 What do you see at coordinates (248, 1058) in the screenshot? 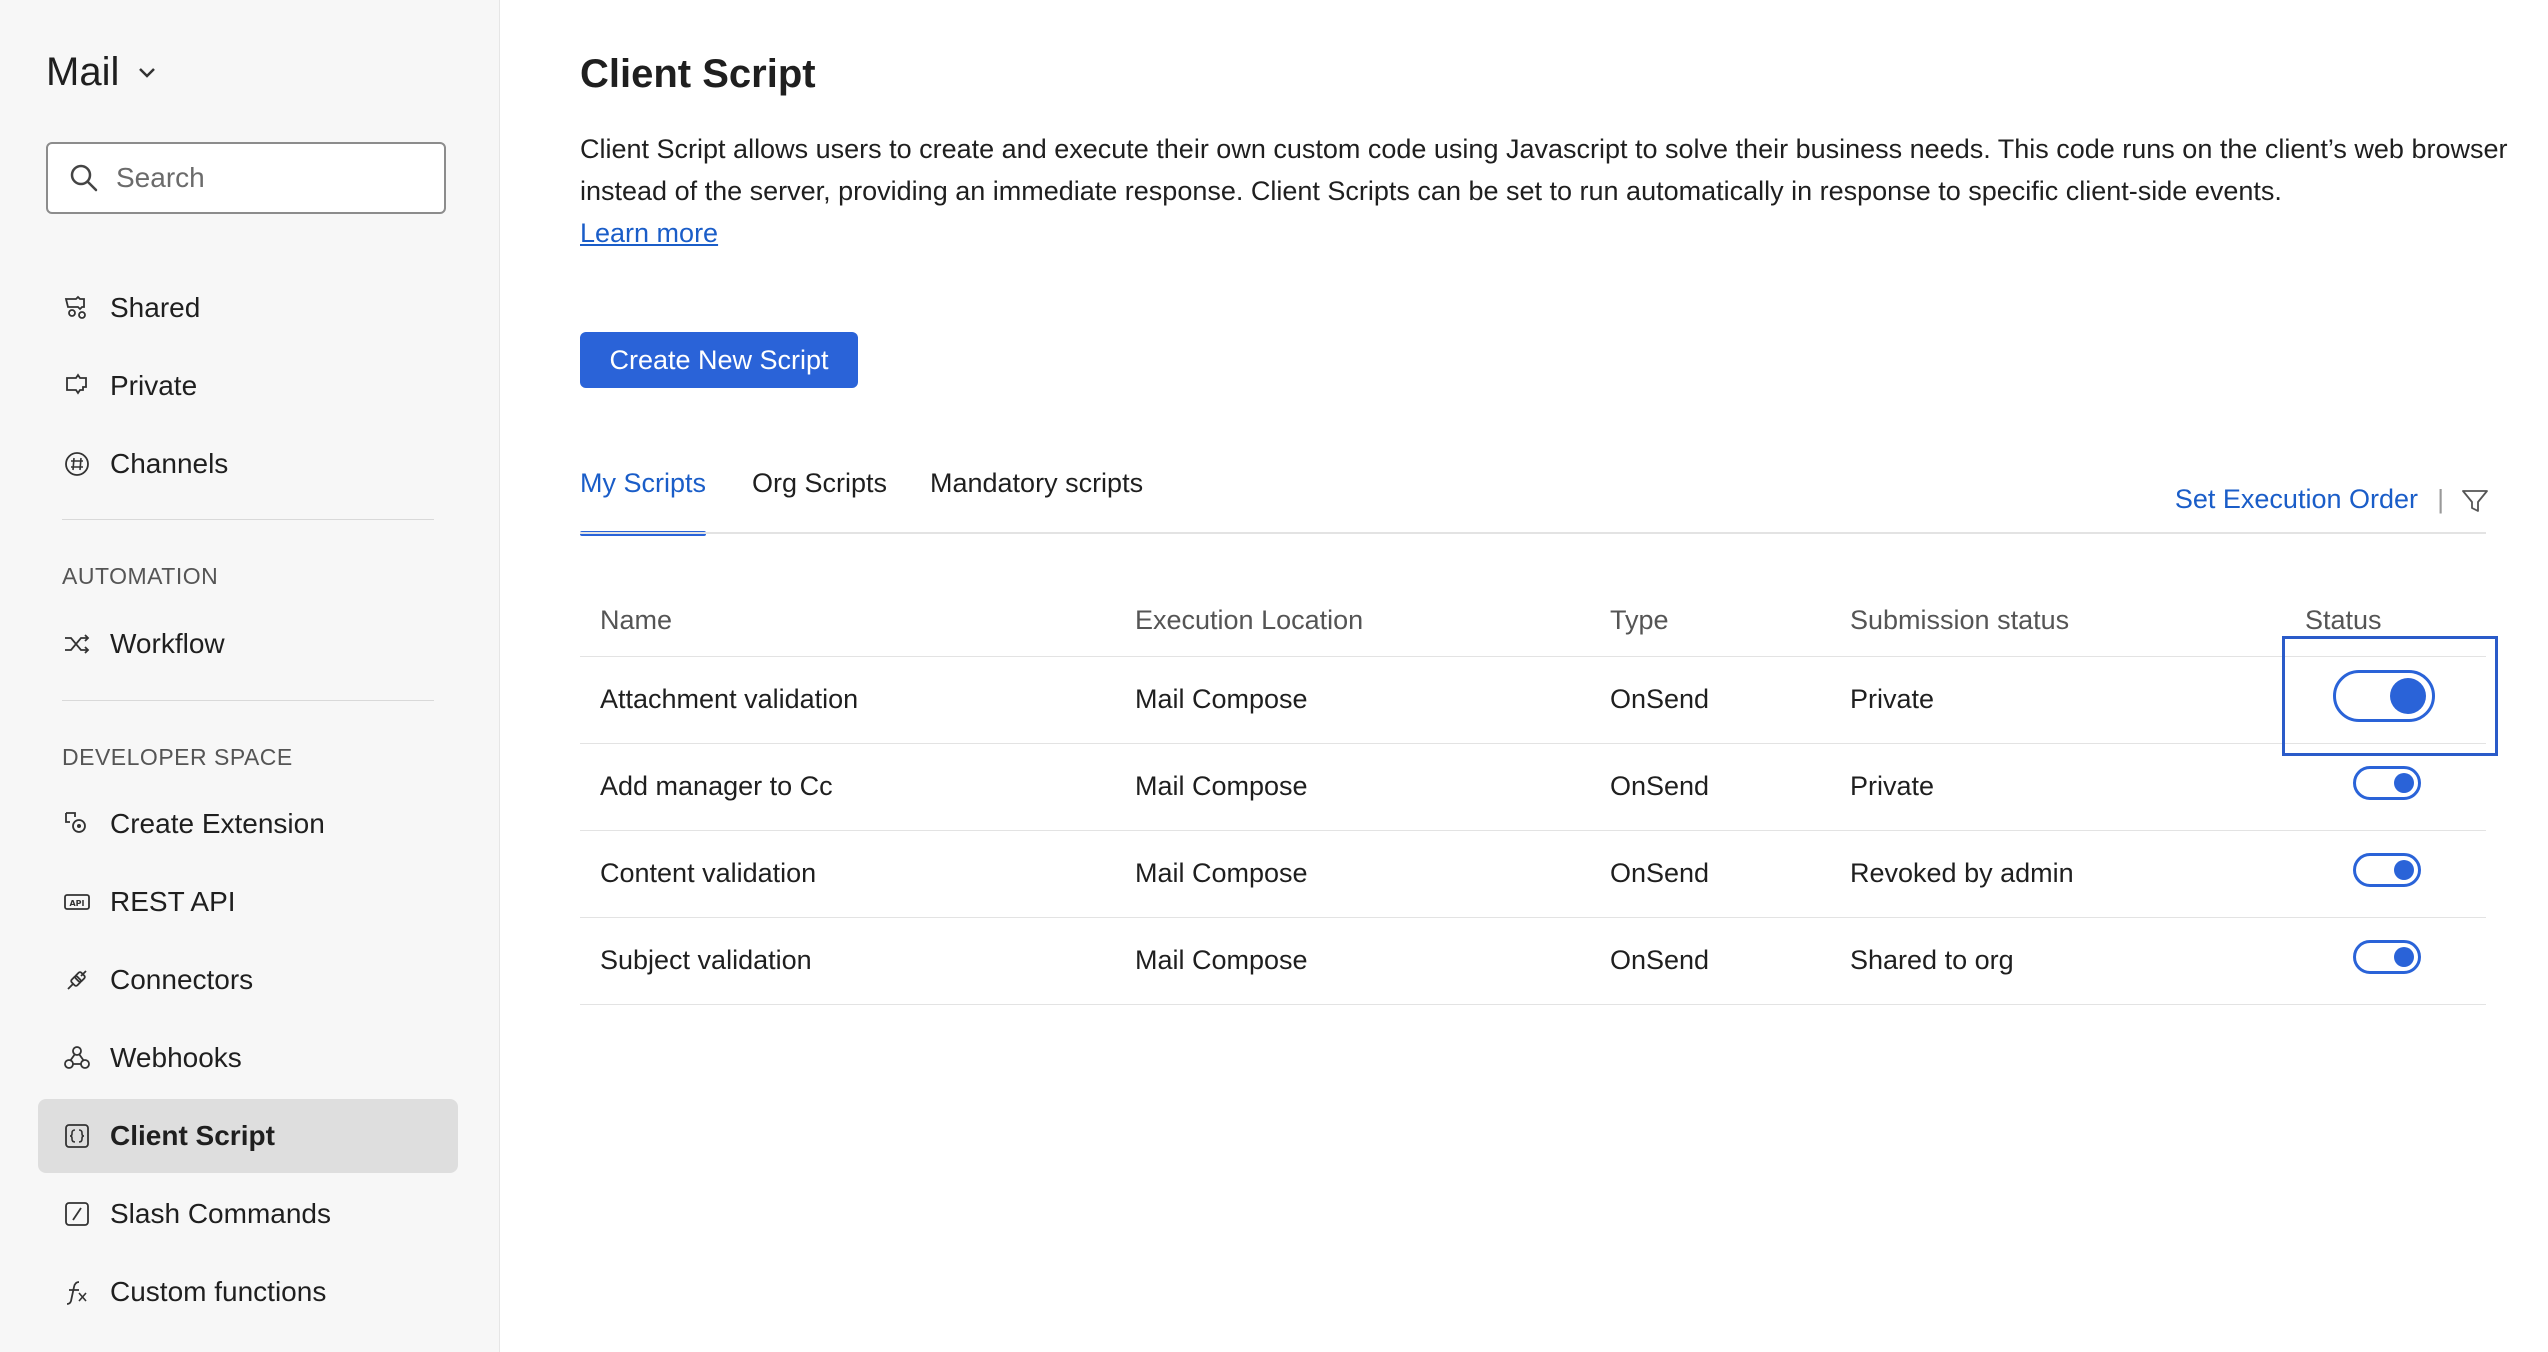
I see `sidebar-item-webhooks: Webhooks` at bounding box center [248, 1058].